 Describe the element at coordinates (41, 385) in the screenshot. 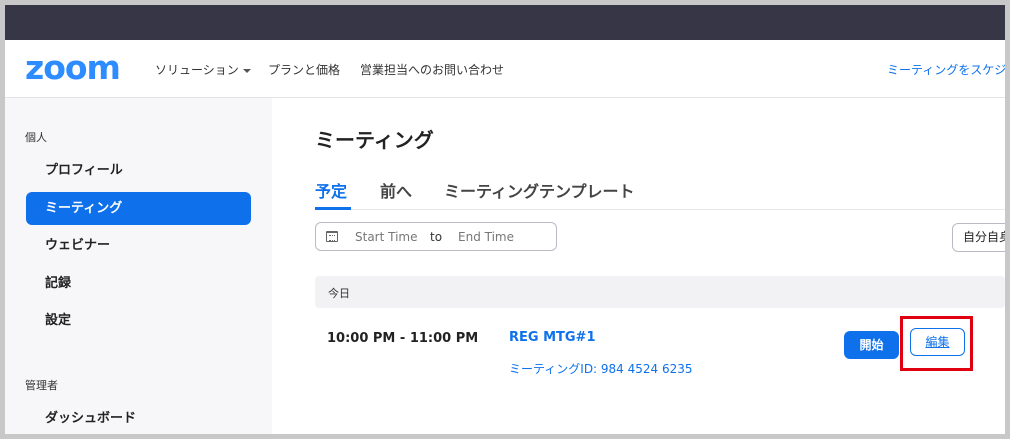

I see `admin-heading: 管理者` at that location.